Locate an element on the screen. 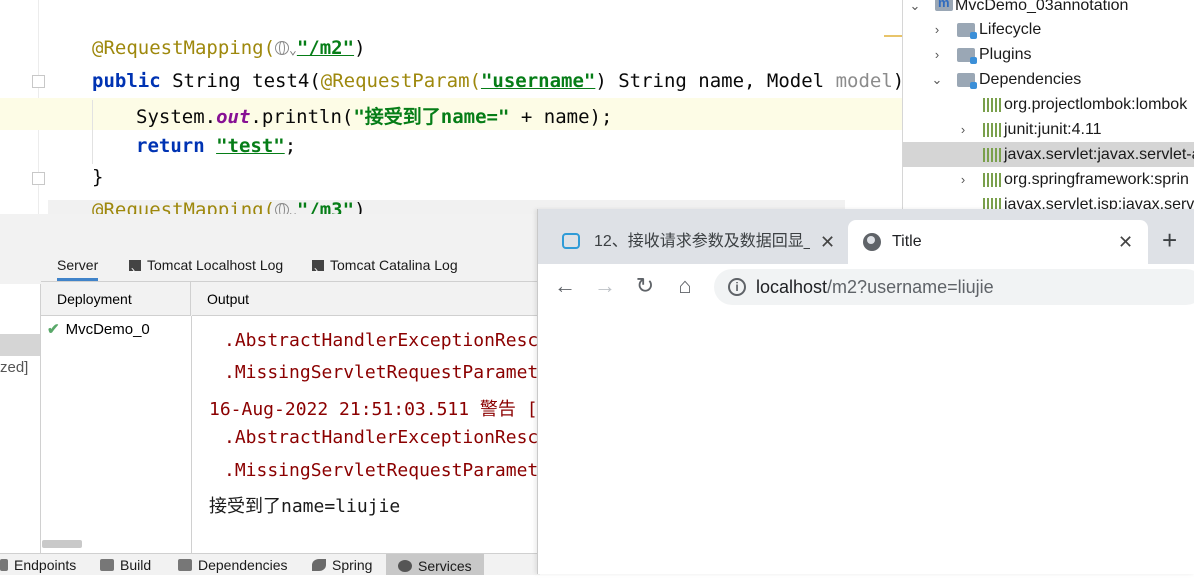 The height and width of the screenshot is (578, 1194). tree-root: ⌄ MvcDemo_03annotation is located at coordinates (1048, 9).